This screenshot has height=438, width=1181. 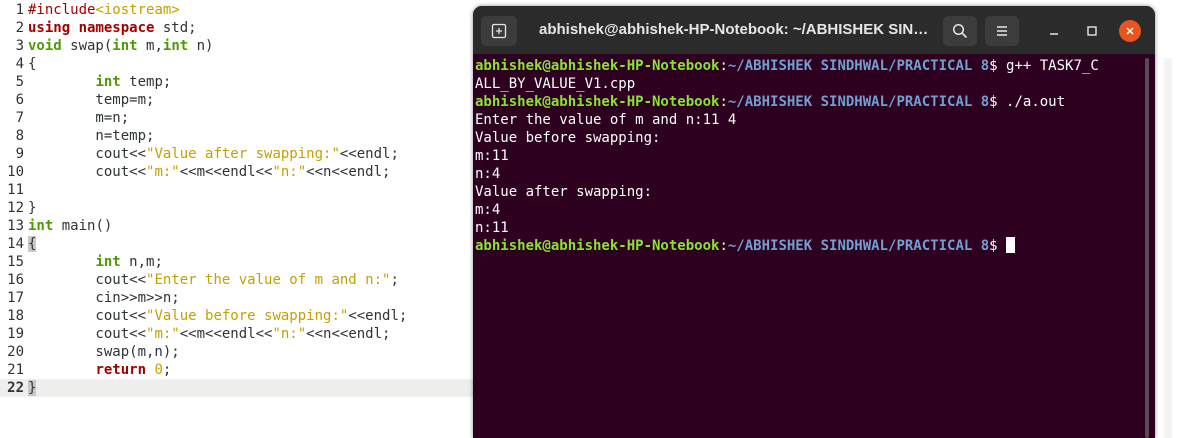 What do you see at coordinates (217, 226) in the screenshot?
I see `code-line: int main()` at bounding box center [217, 226].